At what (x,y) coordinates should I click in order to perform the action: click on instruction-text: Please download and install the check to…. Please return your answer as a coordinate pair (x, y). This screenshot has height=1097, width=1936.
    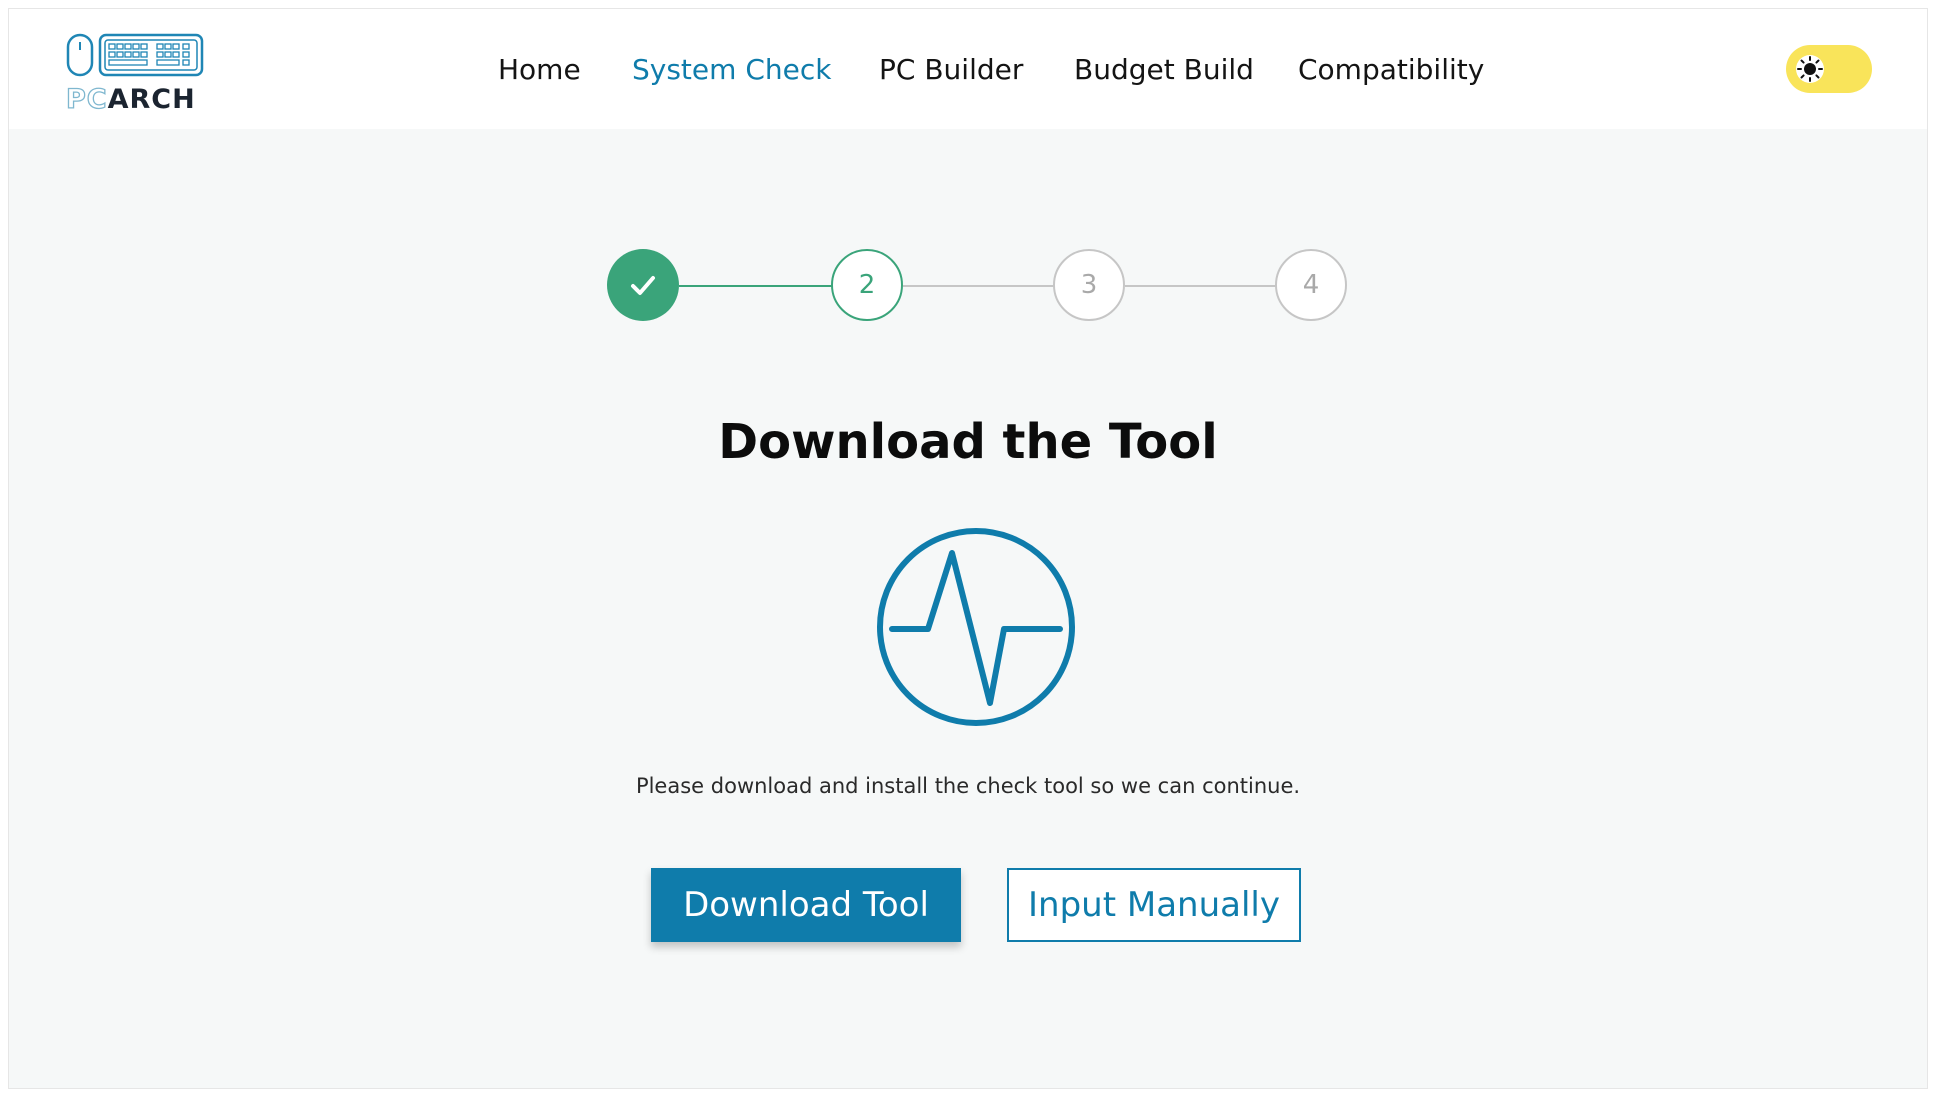
    Looking at the image, I should click on (968, 786).